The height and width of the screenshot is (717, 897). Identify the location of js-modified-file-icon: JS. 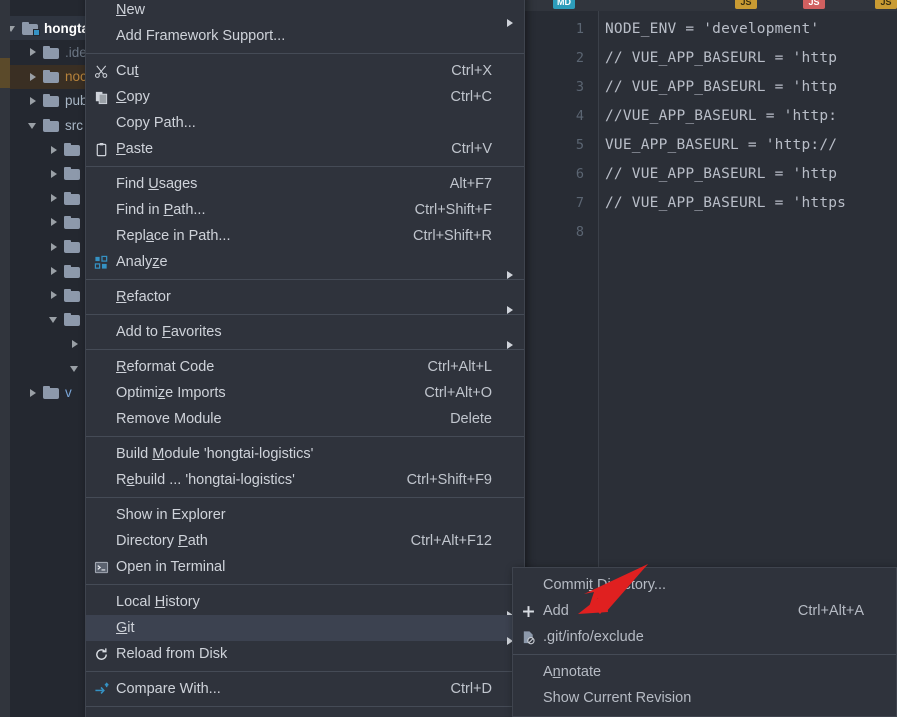
(814, 4).